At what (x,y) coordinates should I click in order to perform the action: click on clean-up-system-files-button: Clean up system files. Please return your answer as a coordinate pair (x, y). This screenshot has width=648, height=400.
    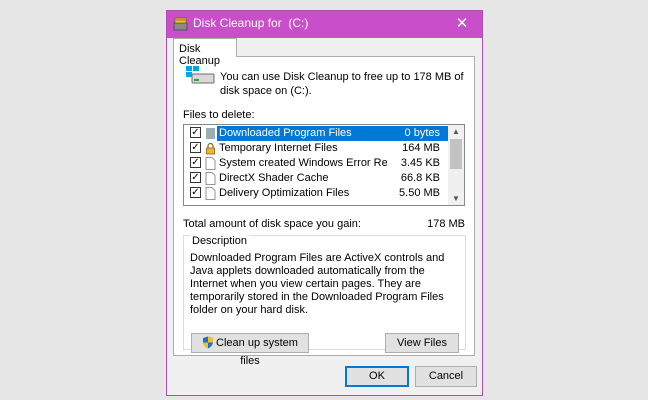
    Looking at the image, I should click on (250, 350).